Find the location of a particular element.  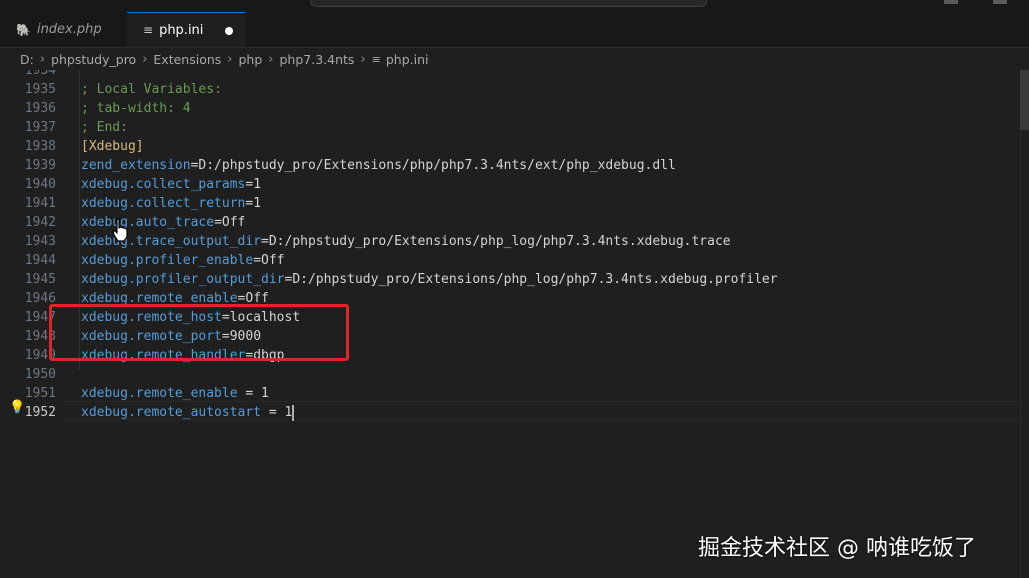

breadcrumb-item: php.ini is located at coordinates (407, 59).